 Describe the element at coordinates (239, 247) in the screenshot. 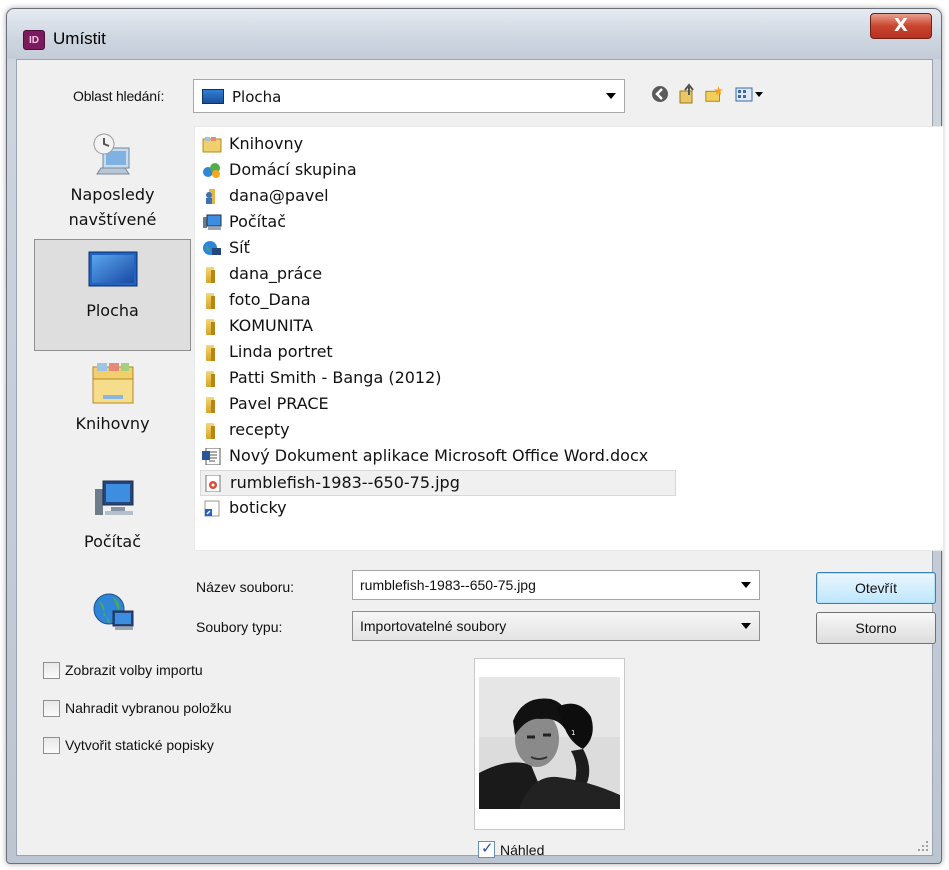

I see `file-name: Síť` at that location.